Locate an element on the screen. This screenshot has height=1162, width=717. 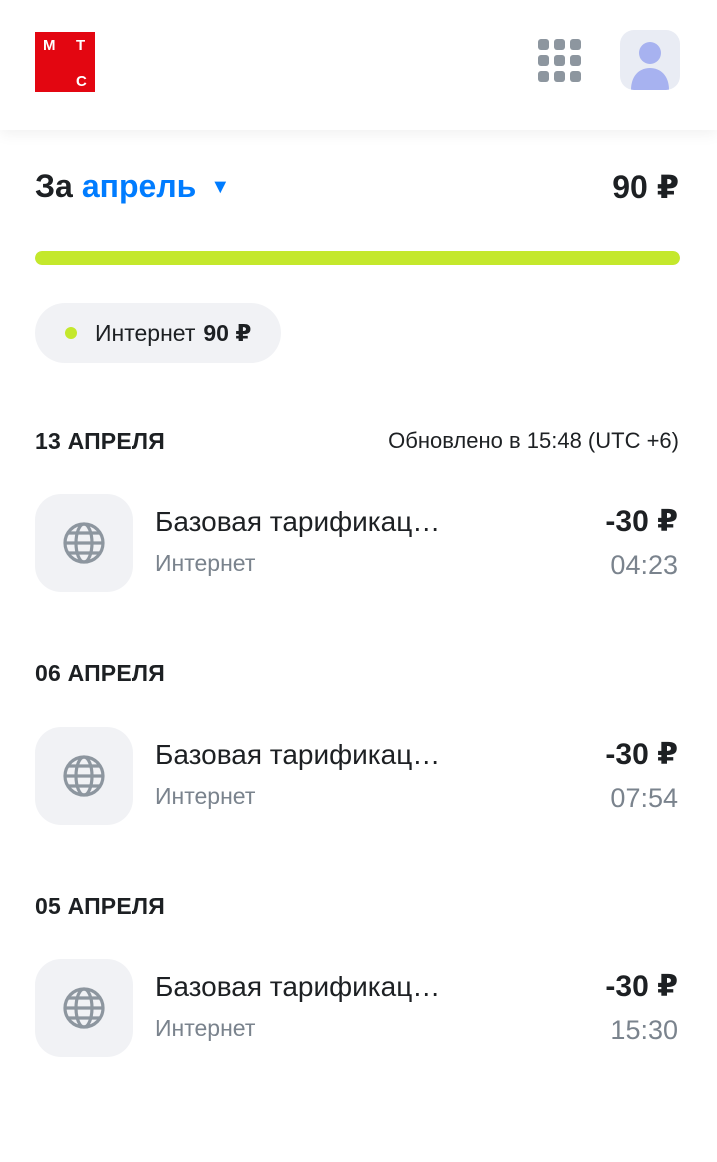
user-avatar-icon is located at coordinates (650, 60).